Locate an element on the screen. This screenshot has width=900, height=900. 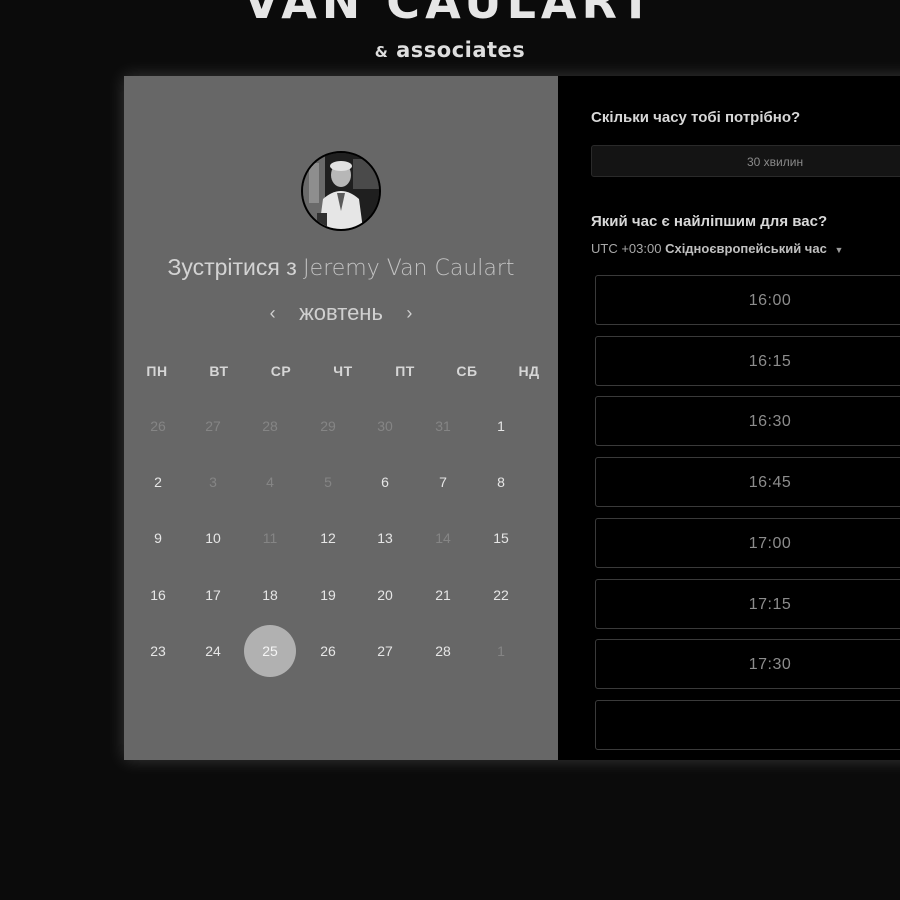
calendar-day: 18 is located at coordinates (270, 595).